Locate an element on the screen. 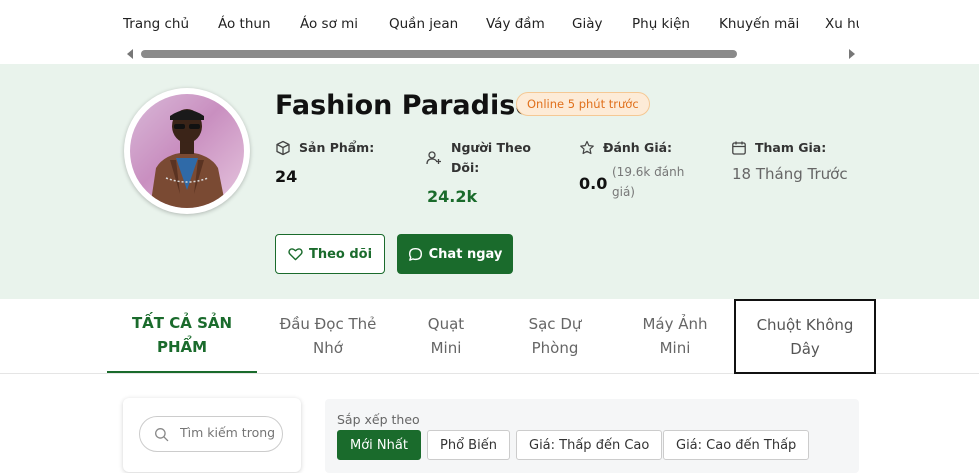 Image resolution: width=979 pixels, height=473 pixels. rating-label: Đánh Giá: is located at coordinates (638, 147).